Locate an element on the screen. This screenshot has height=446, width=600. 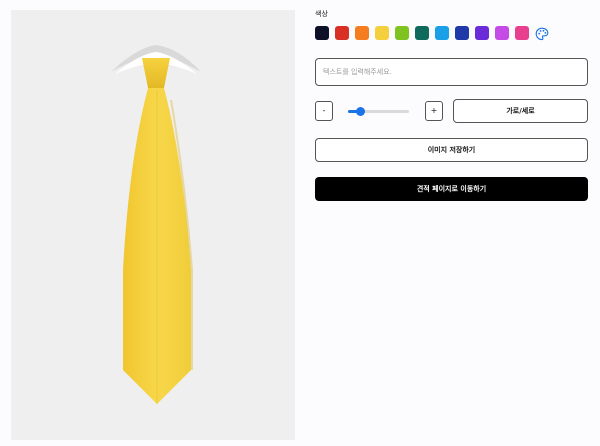
decrease-button: - is located at coordinates (324, 111).